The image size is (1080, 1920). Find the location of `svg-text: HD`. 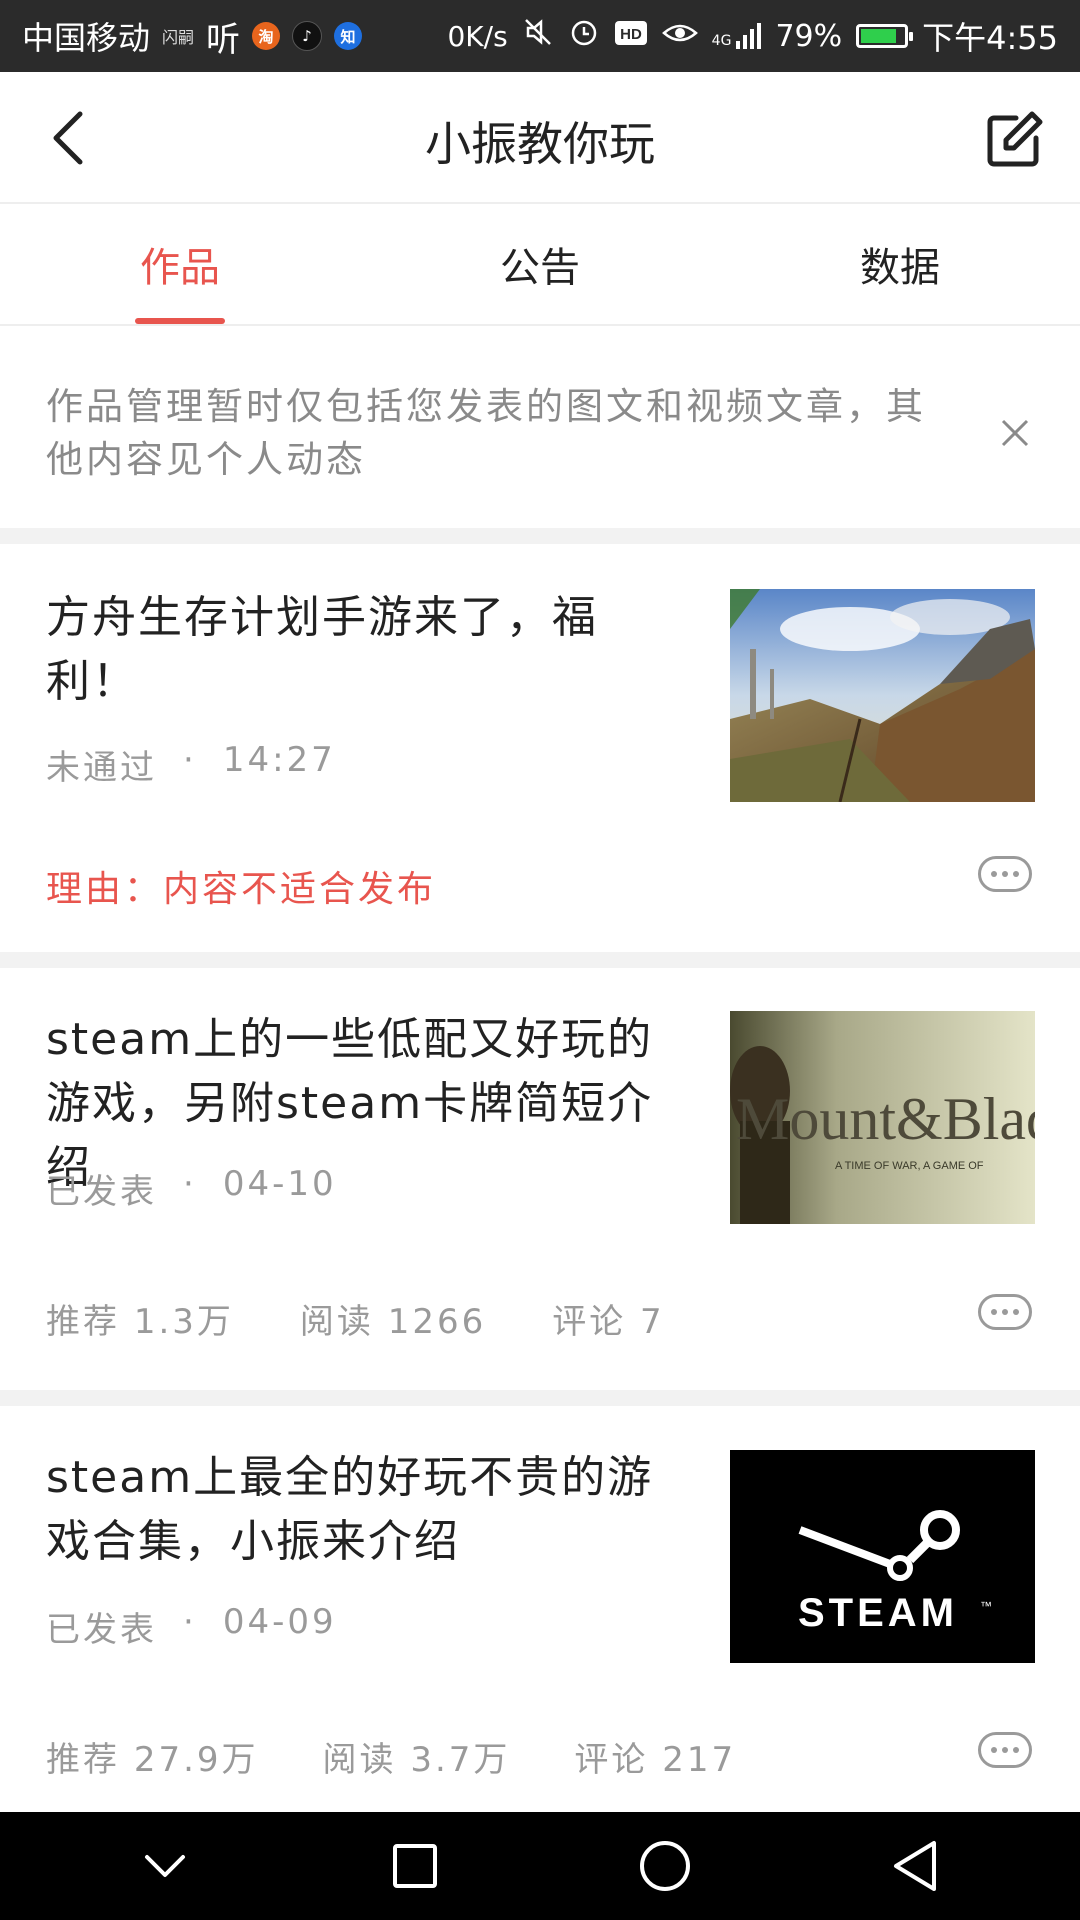

svg-text: HD is located at coordinates (631, 34).